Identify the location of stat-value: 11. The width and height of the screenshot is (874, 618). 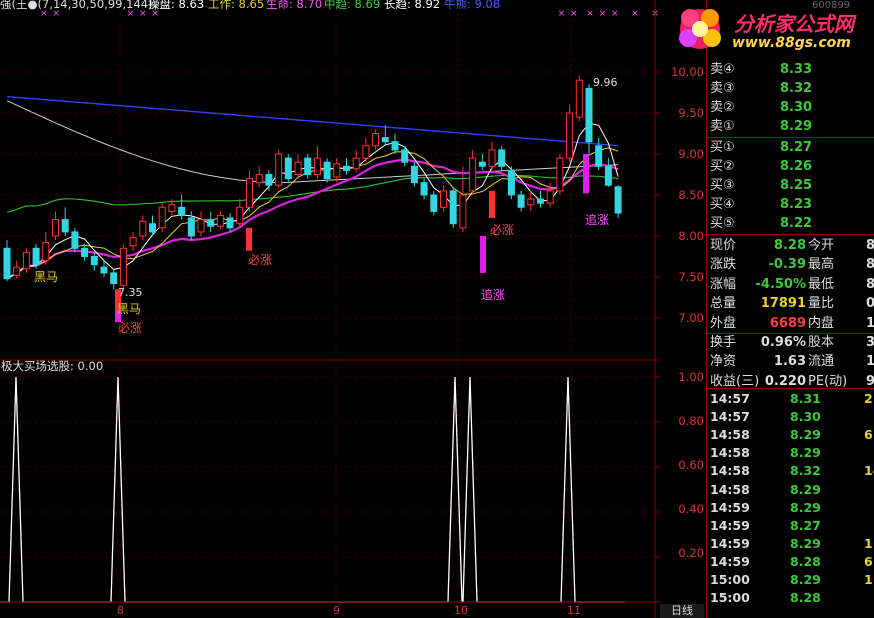
(870, 323).